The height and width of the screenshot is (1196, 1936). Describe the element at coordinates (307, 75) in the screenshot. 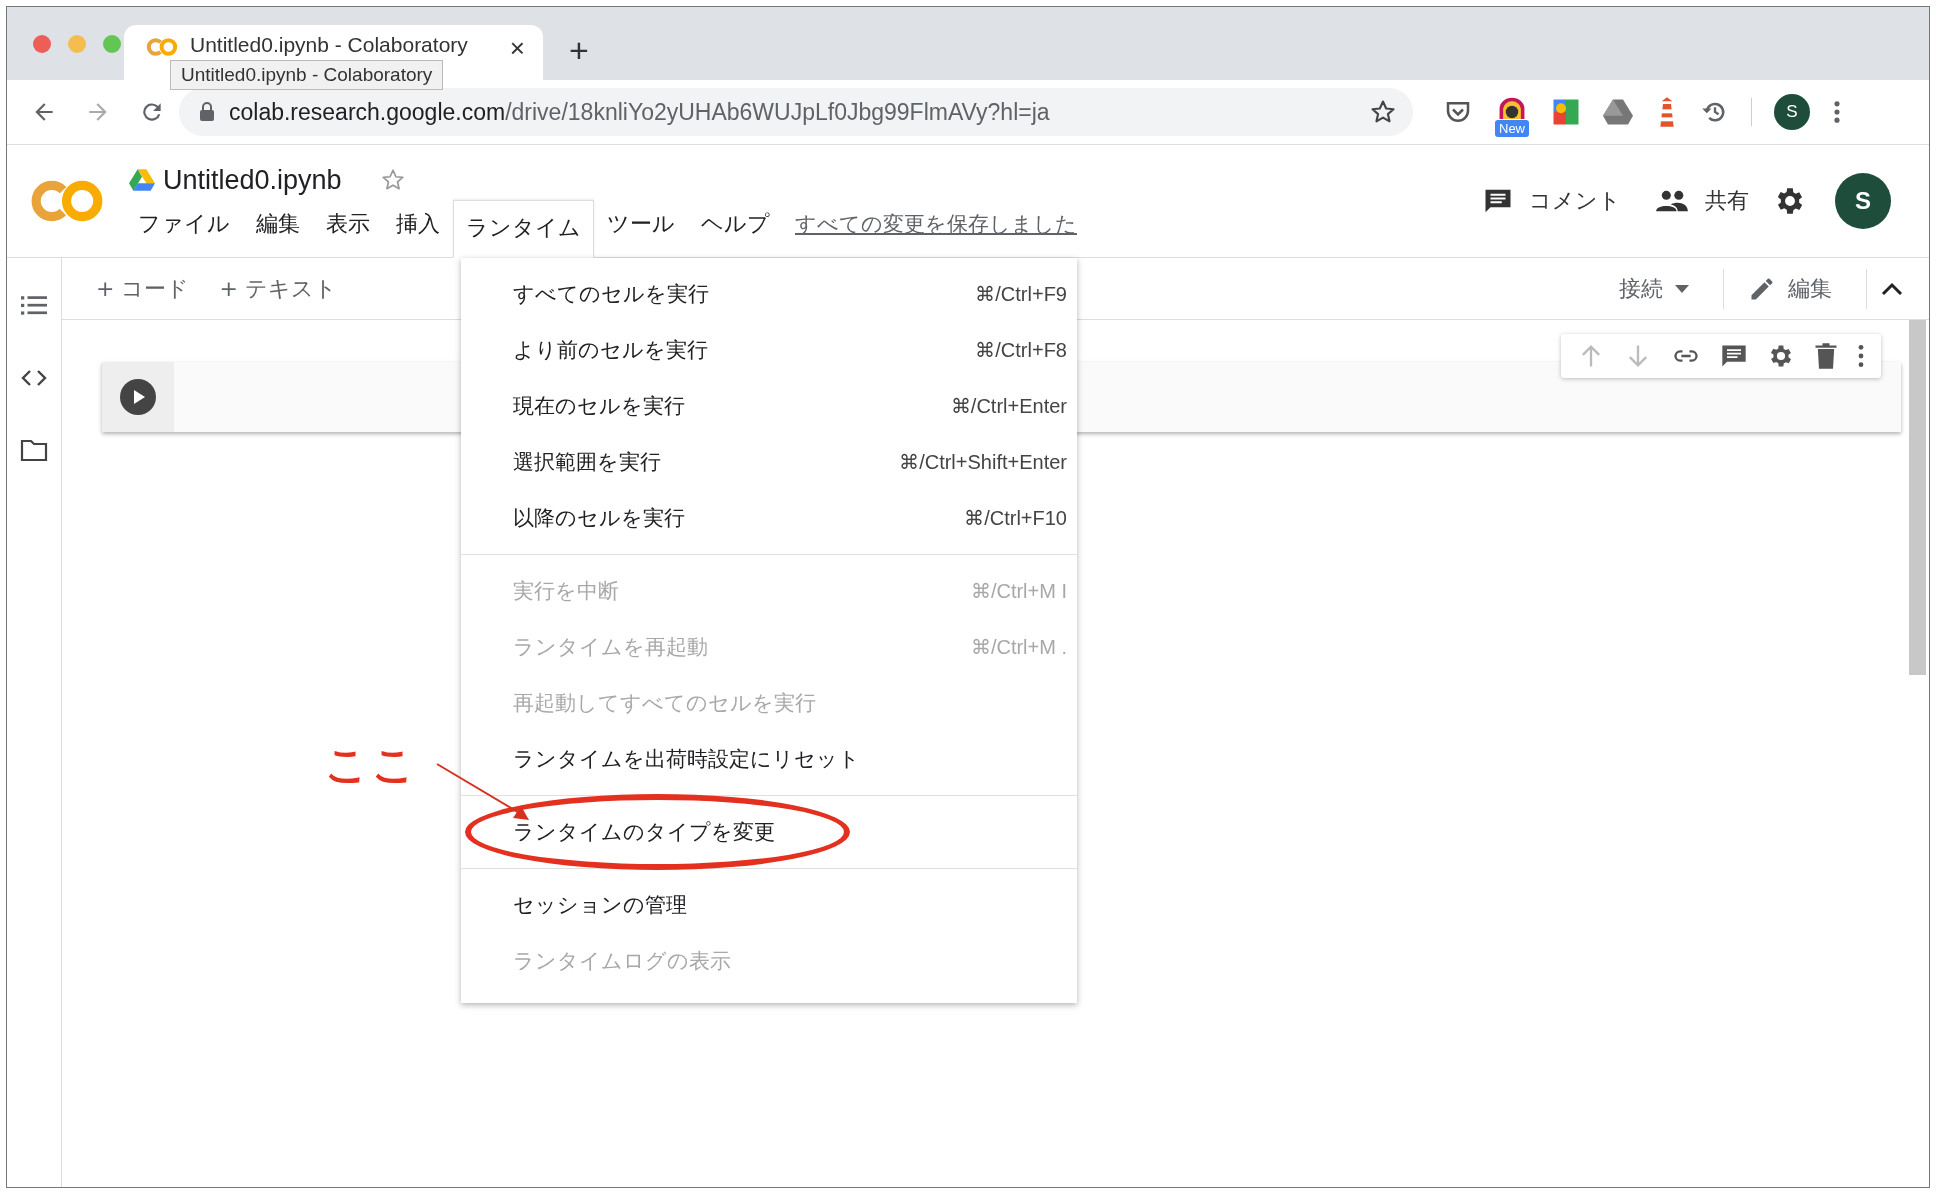

I see `tooltip: Untitled0.ipynb - Colaboratory` at that location.